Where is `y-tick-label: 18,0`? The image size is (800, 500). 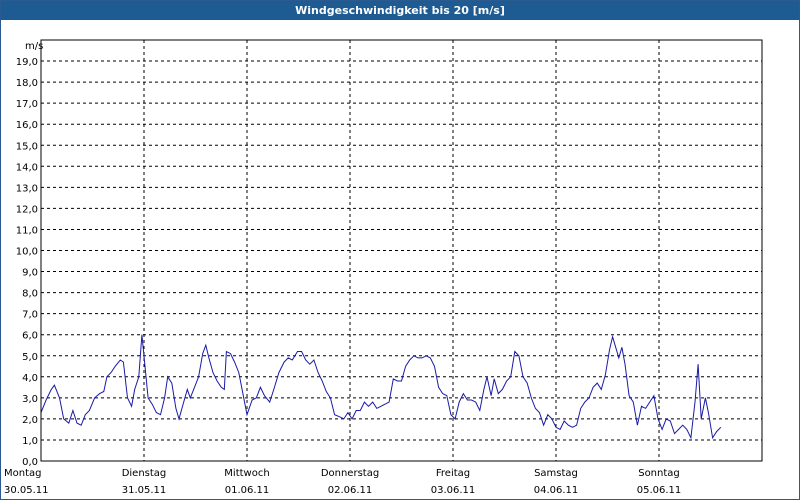
y-tick-label: 18,0 is located at coordinates (27, 83).